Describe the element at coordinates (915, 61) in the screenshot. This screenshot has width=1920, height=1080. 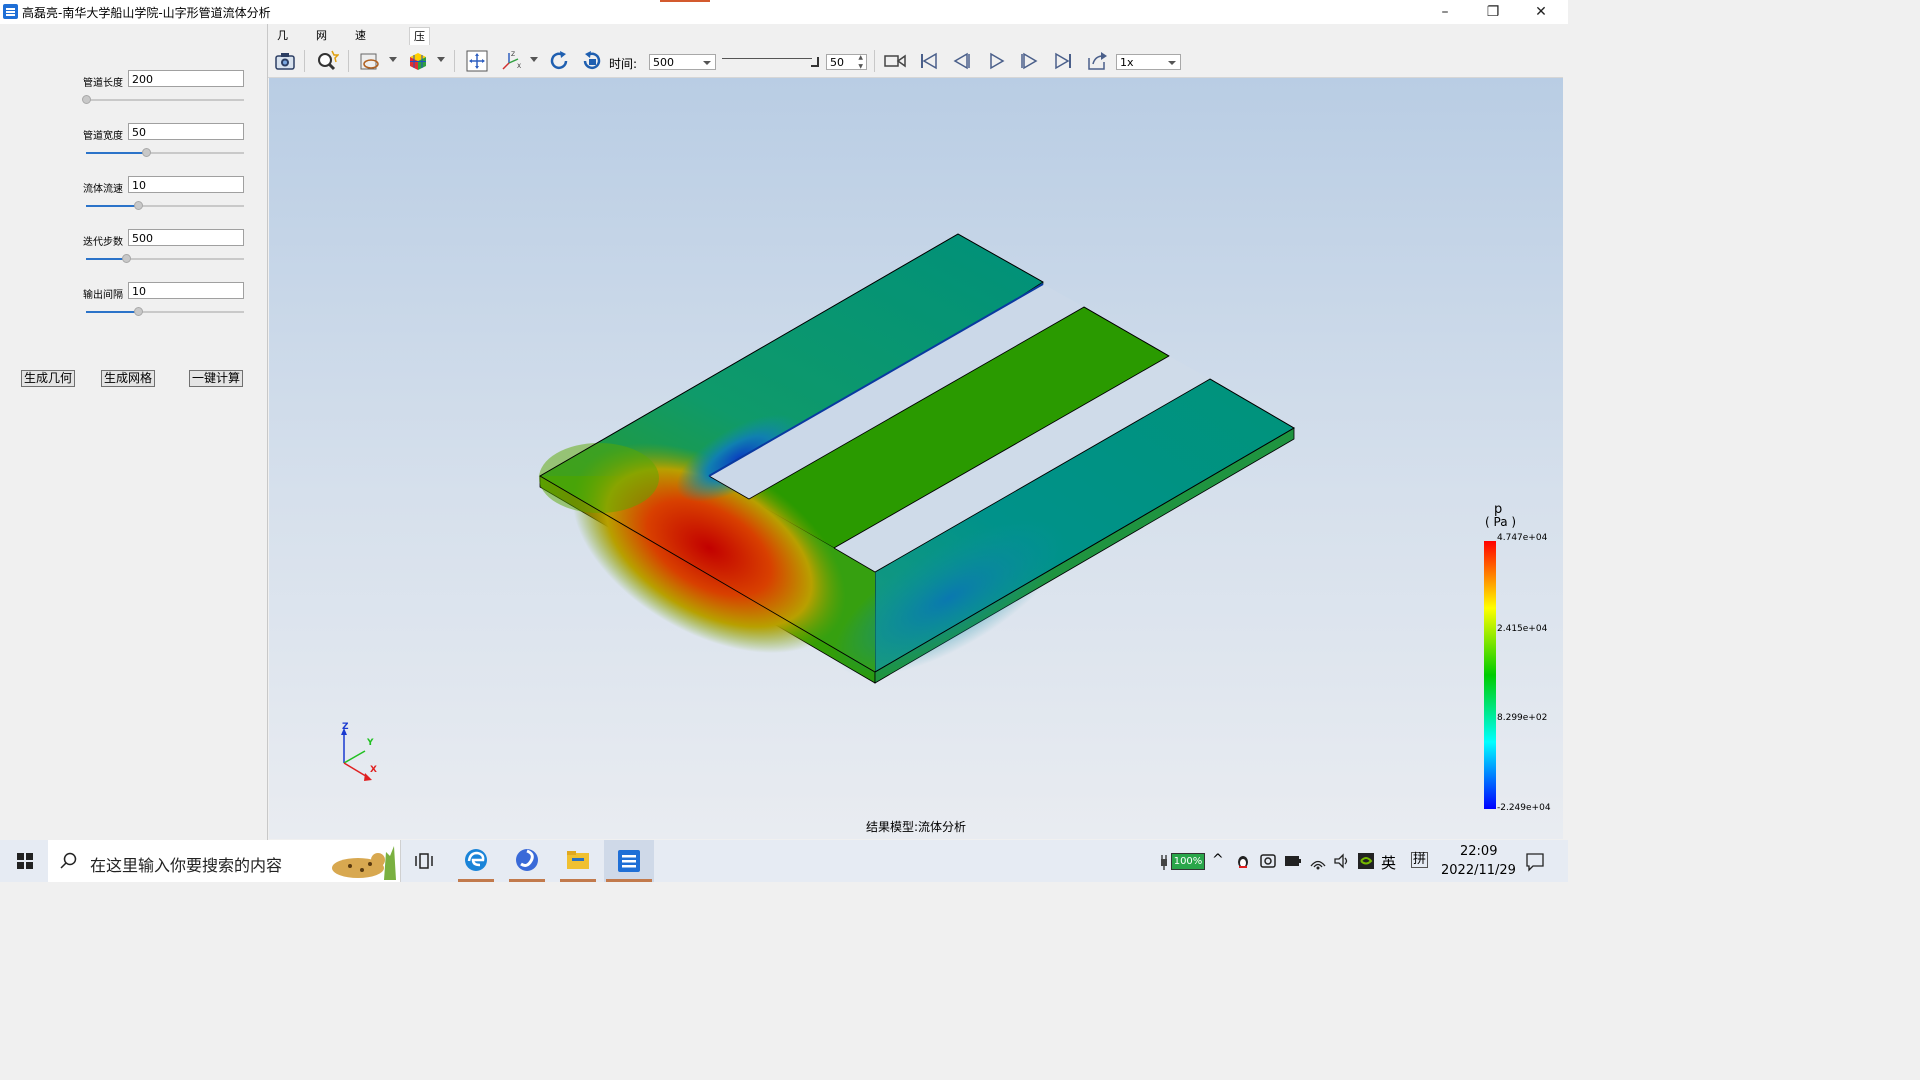
I see `toolbar: ZX 时间: 500 50 ▲ ▼ 1x` at that location.